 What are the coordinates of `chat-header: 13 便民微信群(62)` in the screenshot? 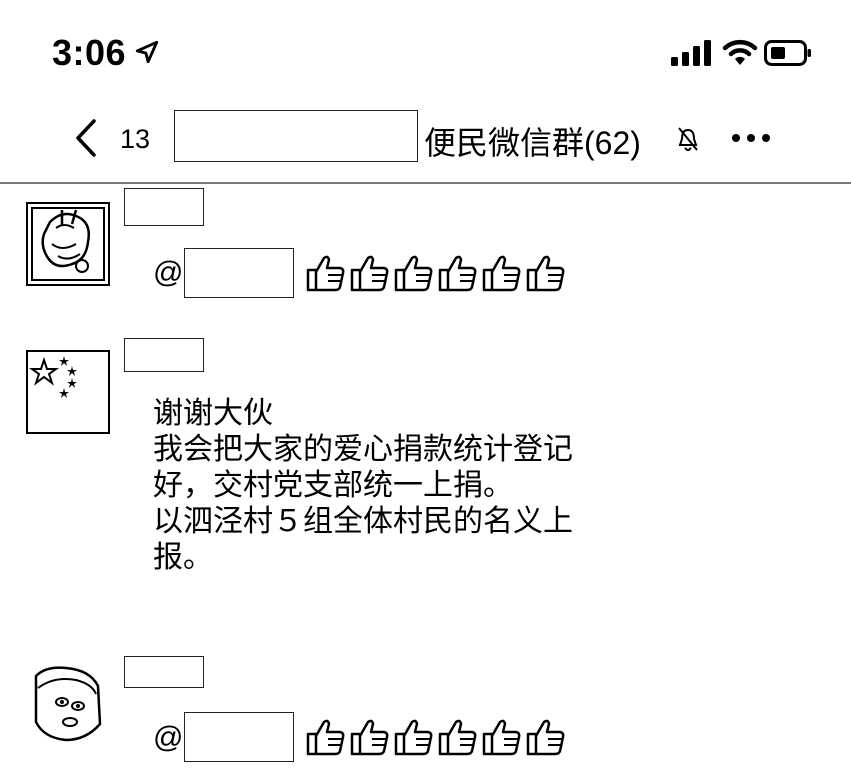 It's located at (425, 142).